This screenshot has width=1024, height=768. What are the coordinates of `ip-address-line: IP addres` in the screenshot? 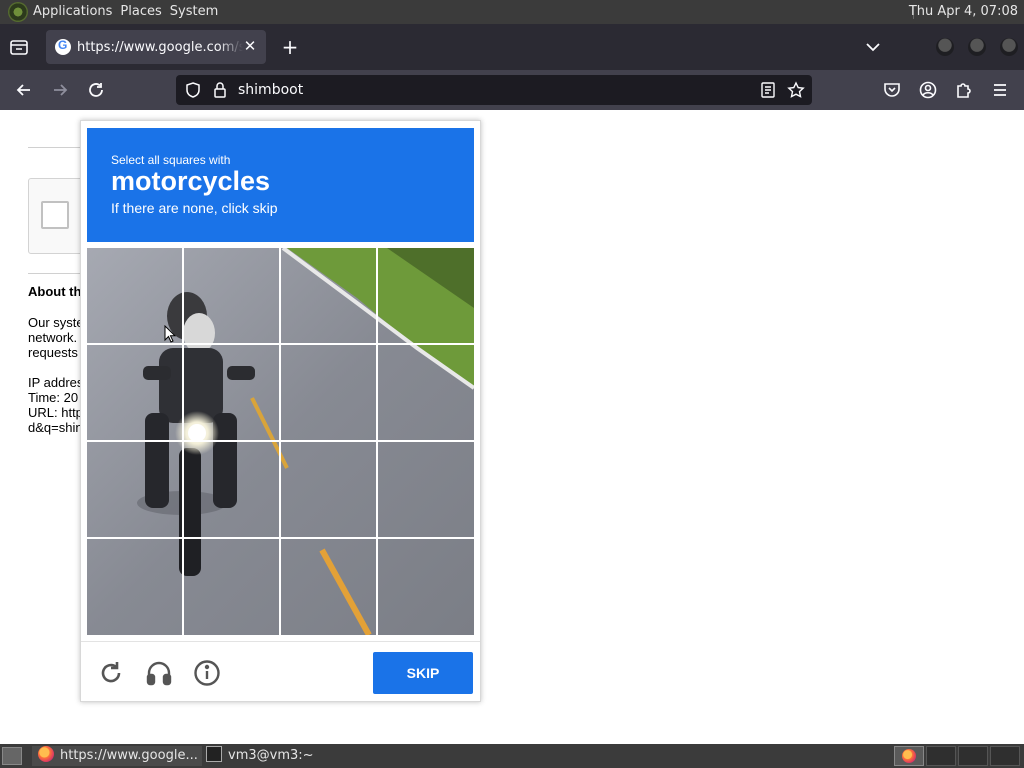 It's located at (56, 382).